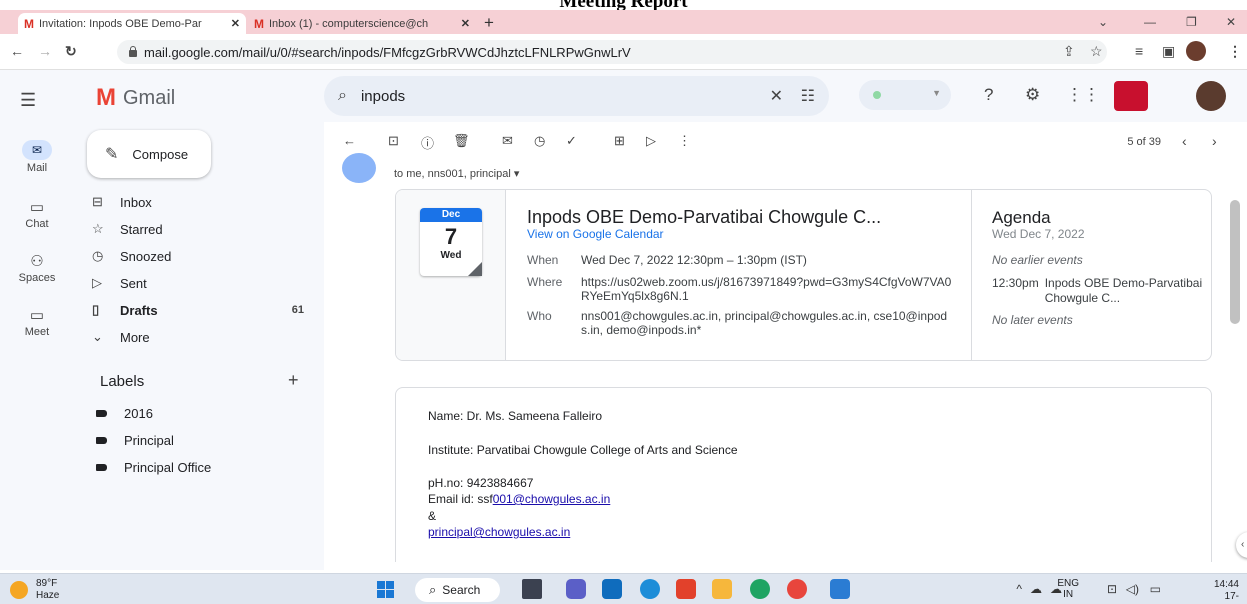 The image size is (1247, 604). I want to click on rail-item-spaces: ⚇ Spaces, so click(37, 268).